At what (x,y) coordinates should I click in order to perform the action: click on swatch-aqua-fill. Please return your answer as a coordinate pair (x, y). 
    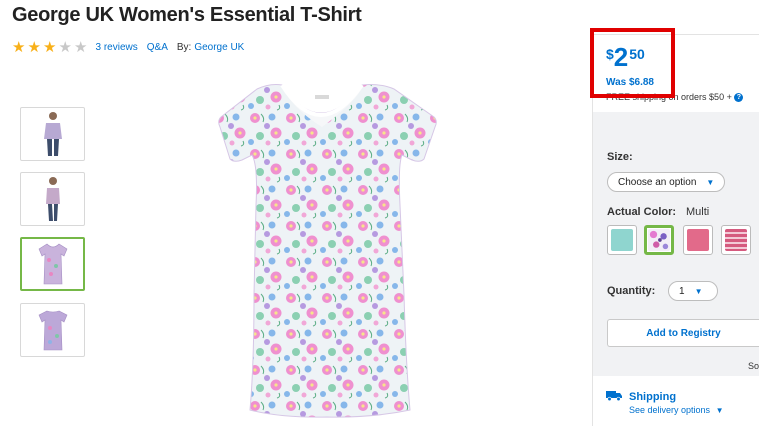
    Looking at the image, I should click on (622, 240).